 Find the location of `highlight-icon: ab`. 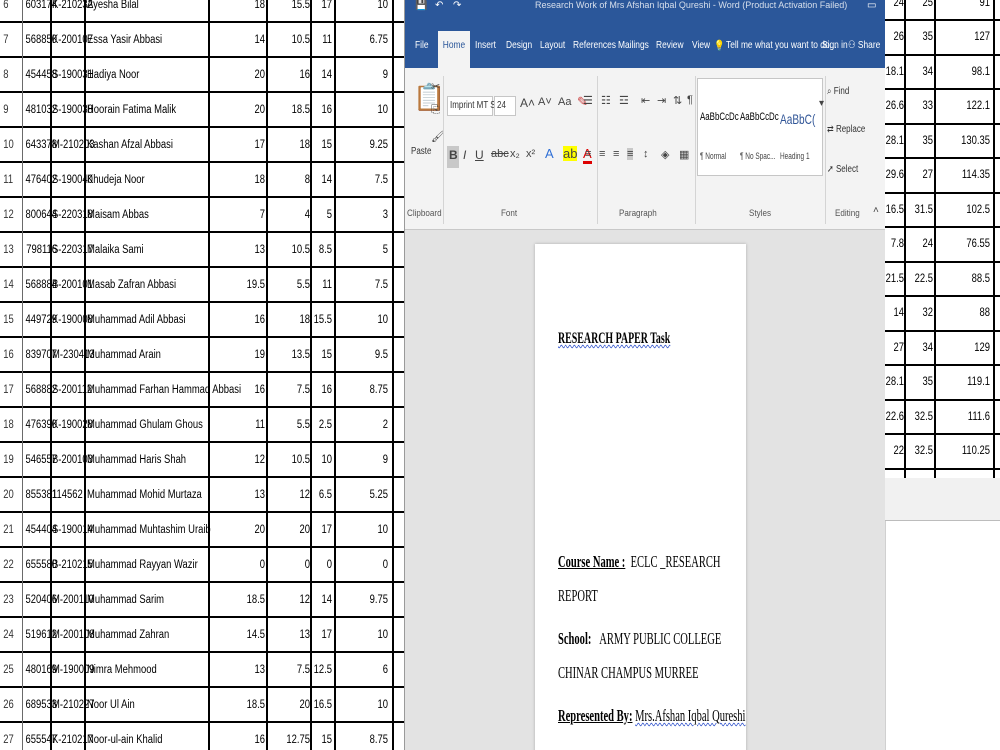

highlight-icon: ab is located at coordinates (570, 153).